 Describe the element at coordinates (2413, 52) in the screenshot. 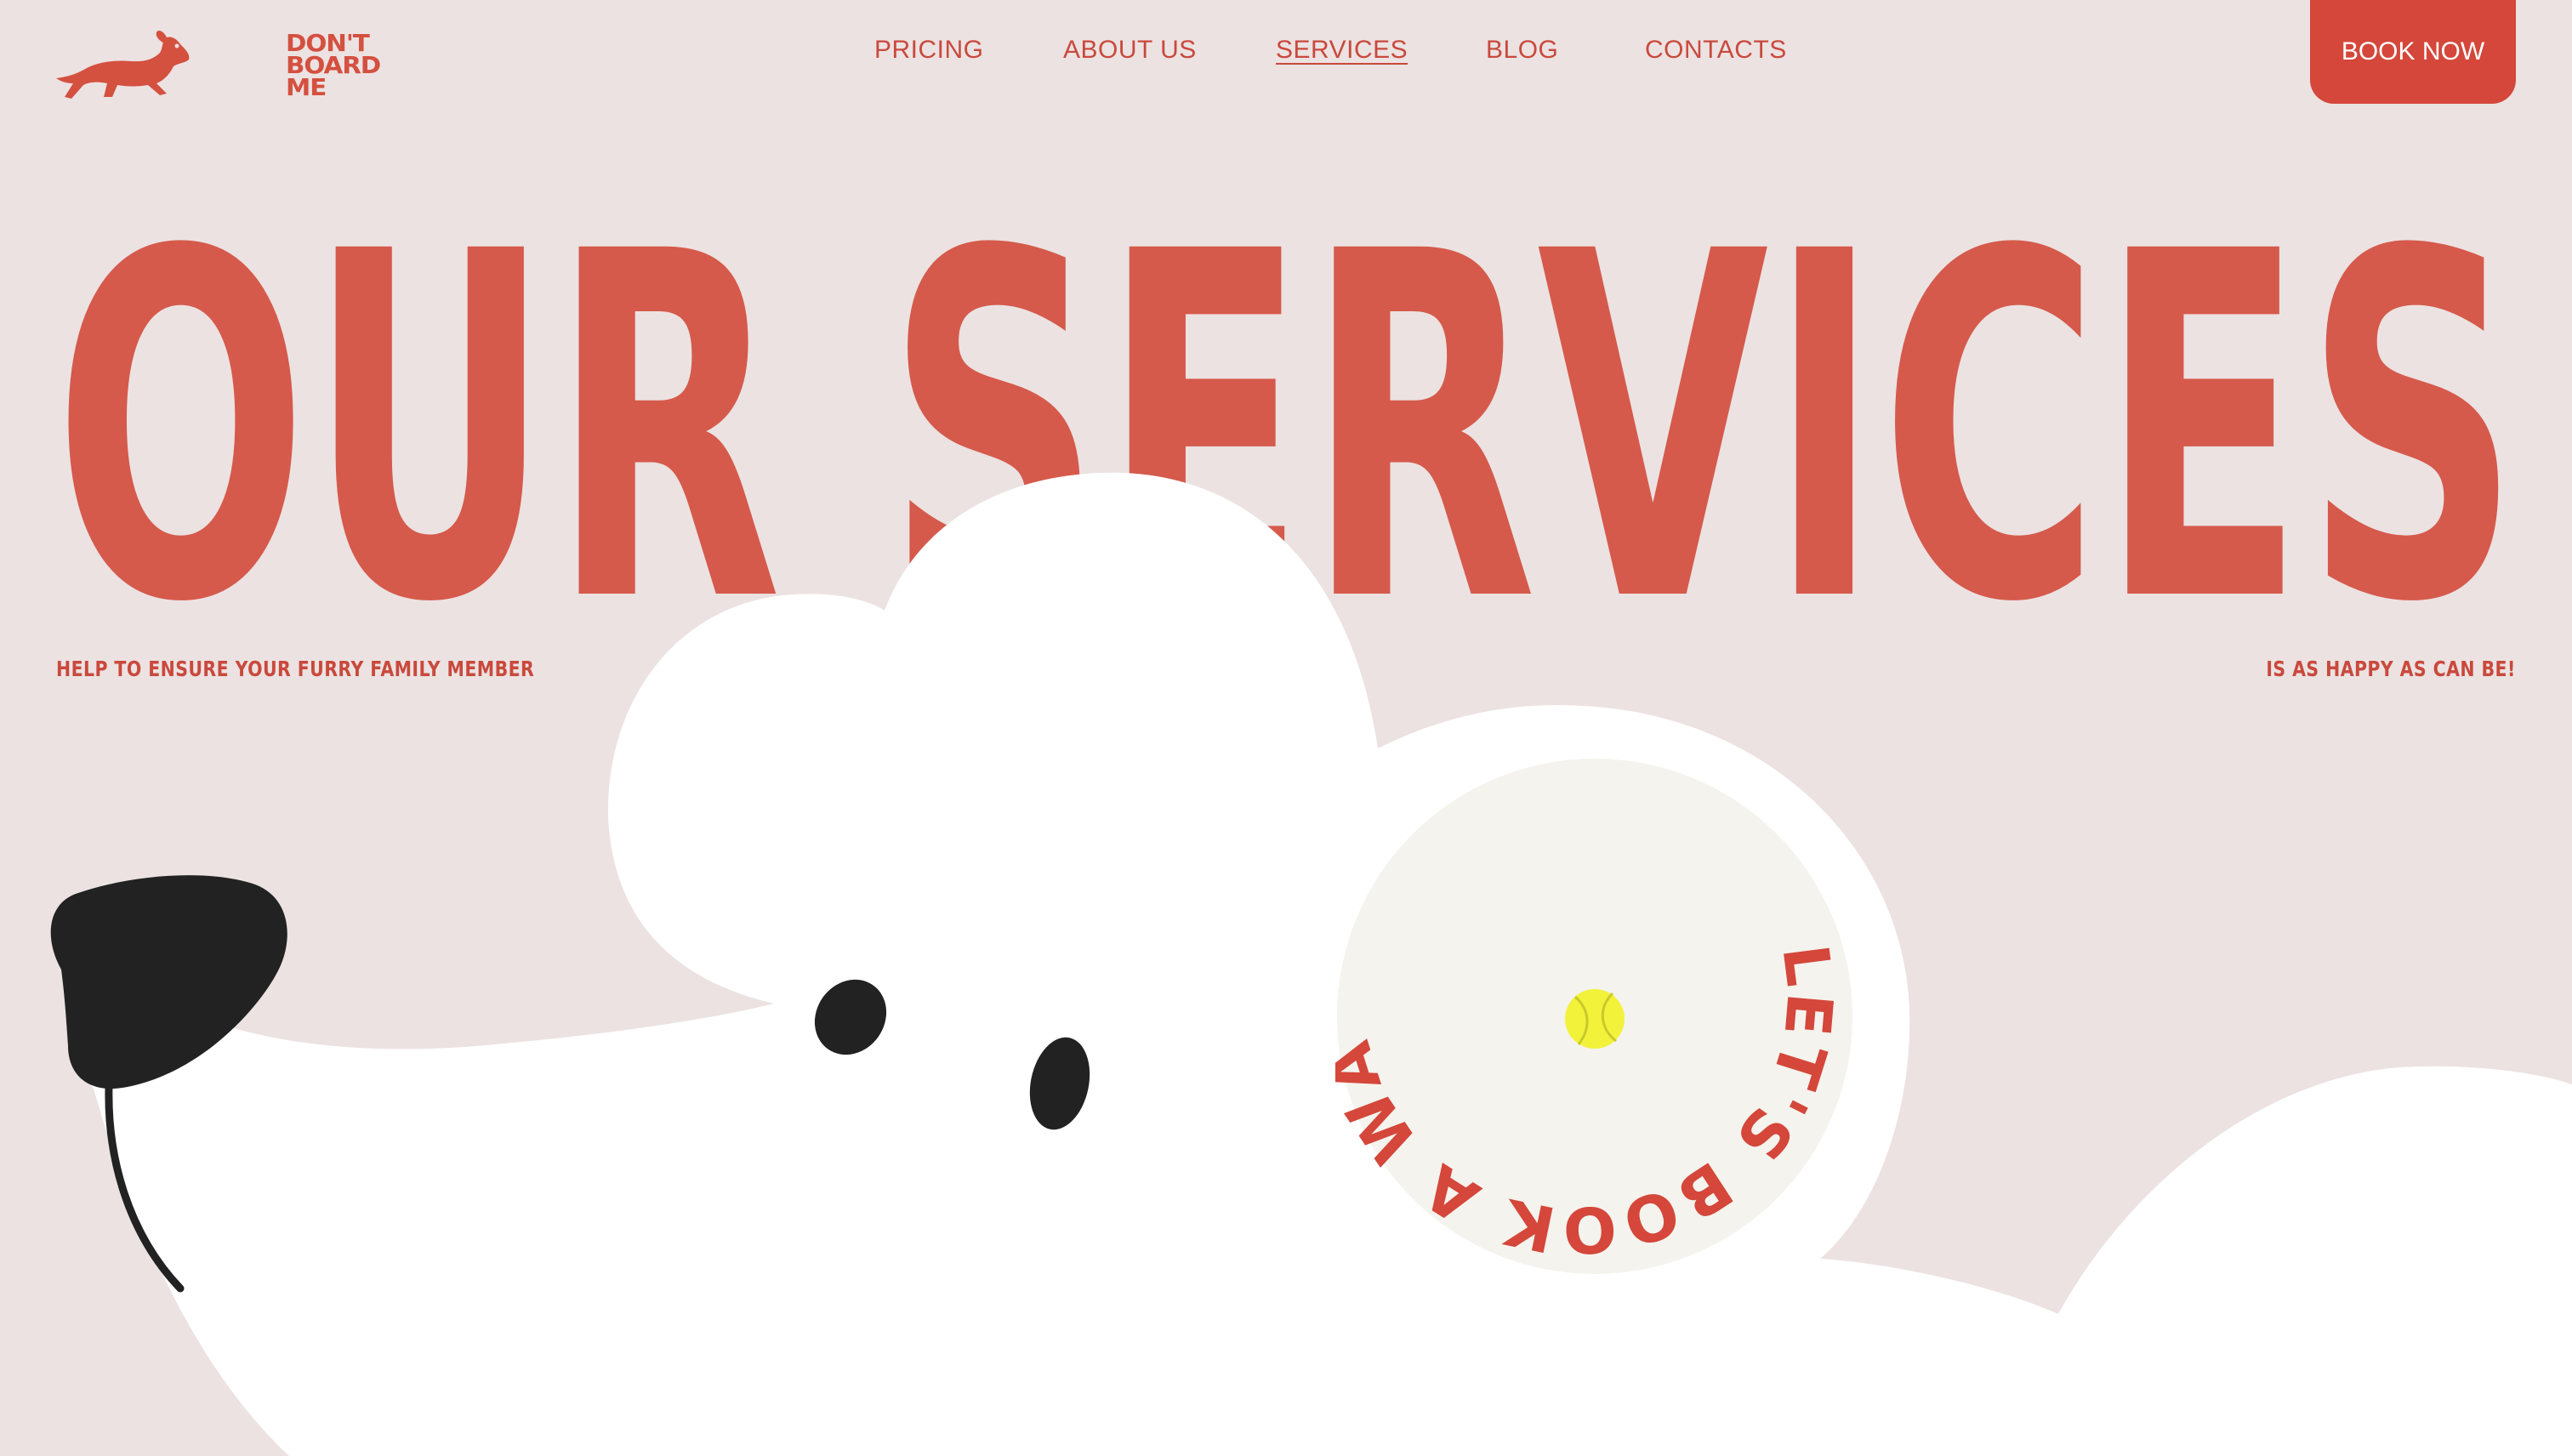

I see `book-now-button: BOOK NOW` at that location.